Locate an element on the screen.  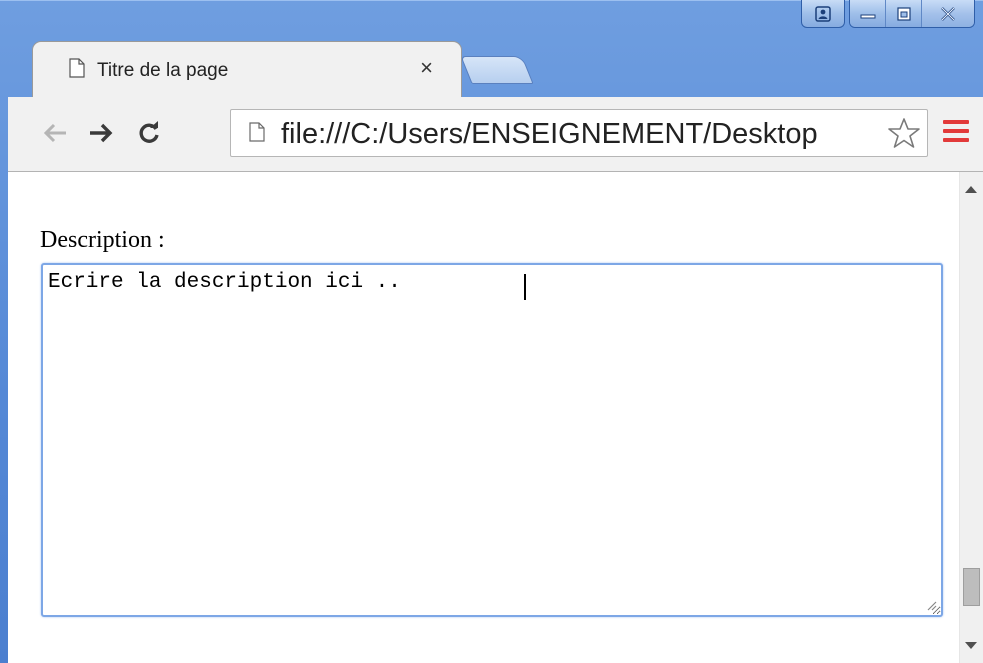
minimize-button is located at coordinates (868, 13).